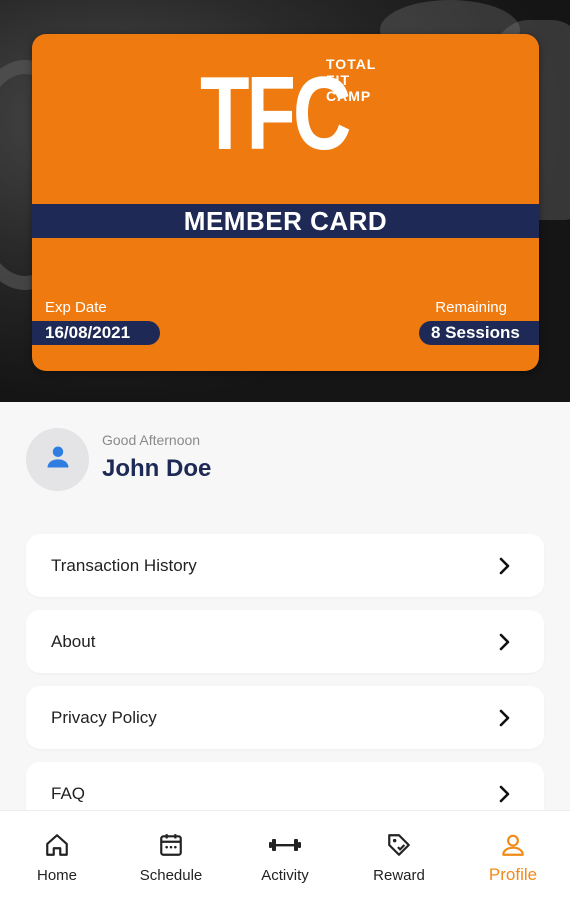  I want to click on nav-item-activity: Activity, so click(285, 855).